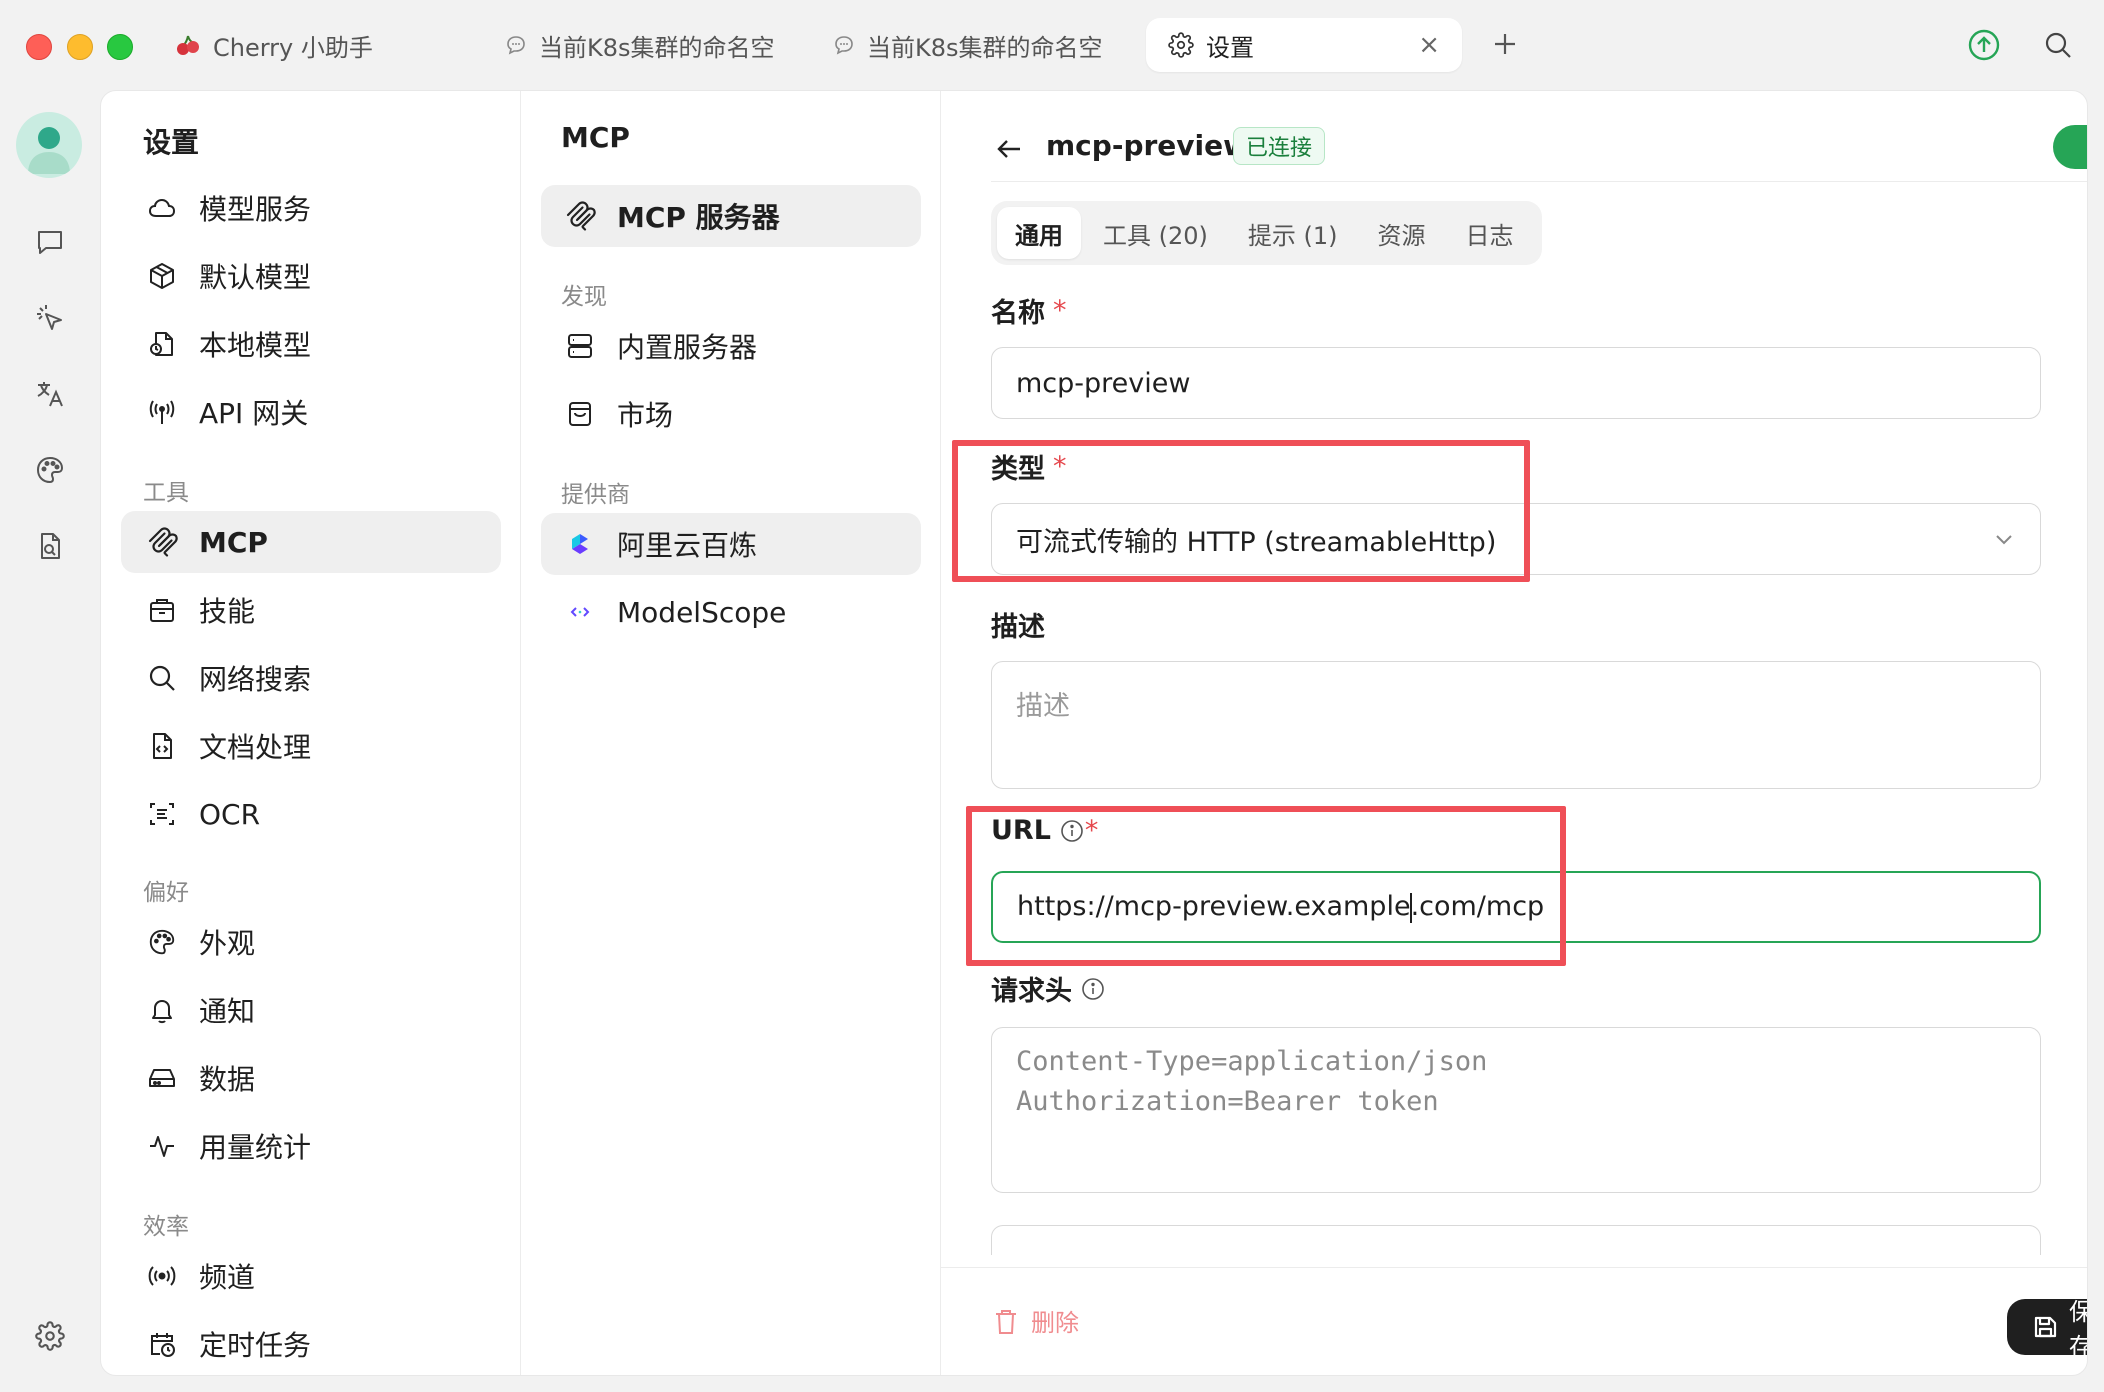 This screenshot has width=2104, height=1392. I want to click on headers-label-text: 请求头, so click(1031, 991).